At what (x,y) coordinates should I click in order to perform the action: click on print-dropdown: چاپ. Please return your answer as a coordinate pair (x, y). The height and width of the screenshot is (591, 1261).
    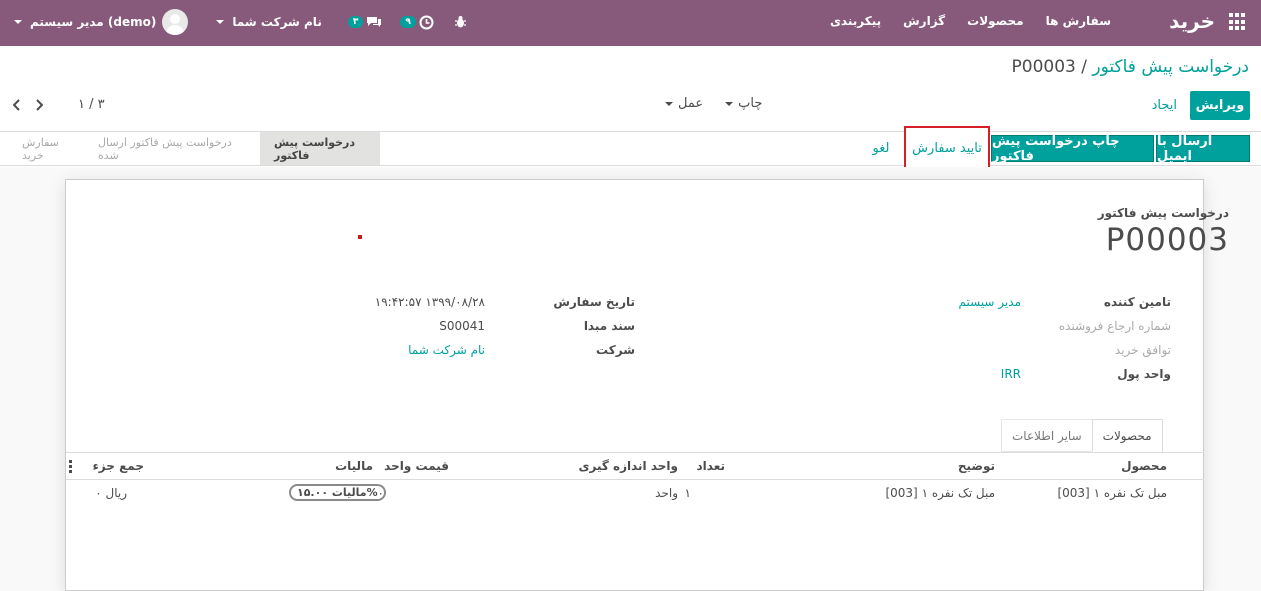
    Looking at the image, I should click on (743, 103).